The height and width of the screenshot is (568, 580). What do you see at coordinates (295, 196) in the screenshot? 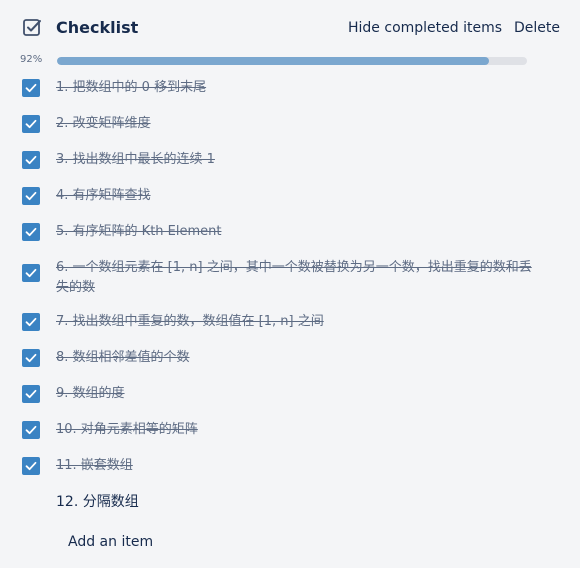
I see `checklist-item-text: 4. 有序矩阵查找` at bounding box center [295, 196].